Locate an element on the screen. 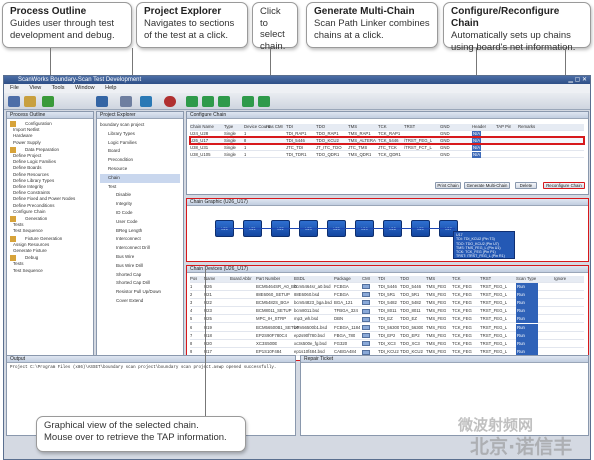 The width and height of the screenshot is (594, 460). menu-file: File is located at coordinates (14, 88).